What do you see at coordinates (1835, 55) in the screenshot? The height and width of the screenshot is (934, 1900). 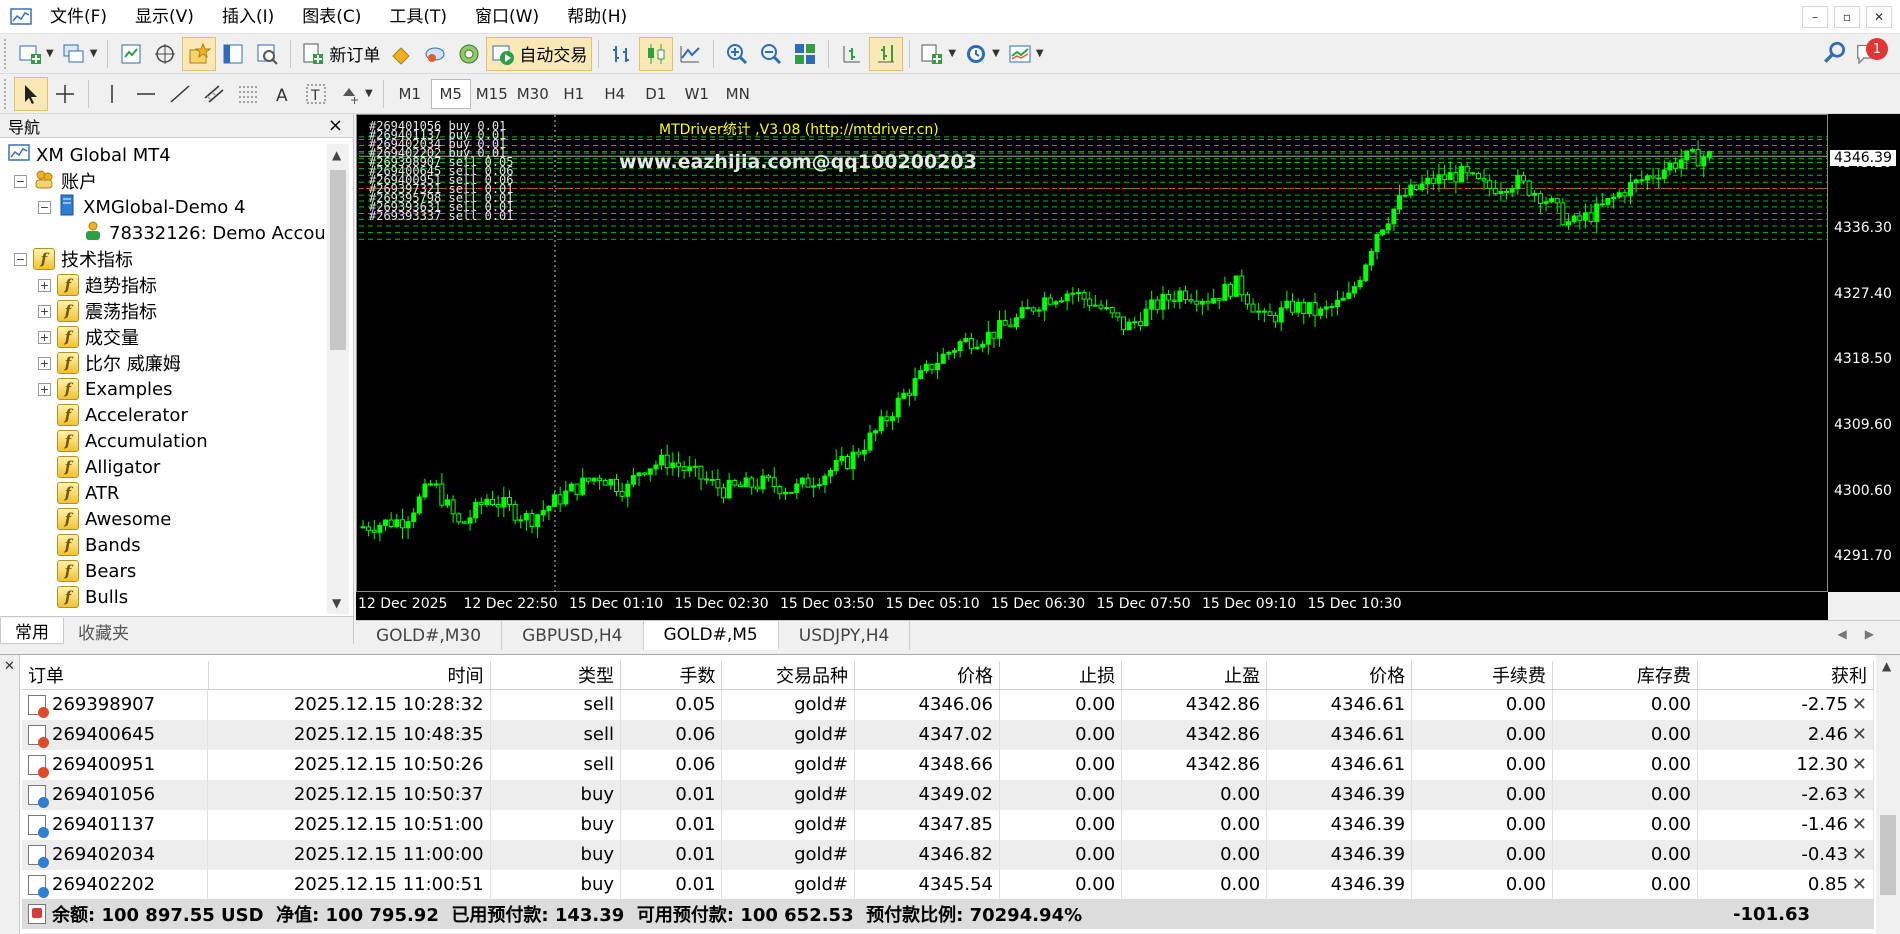 I see `help-search-button` at bounding box center [1835, 55].